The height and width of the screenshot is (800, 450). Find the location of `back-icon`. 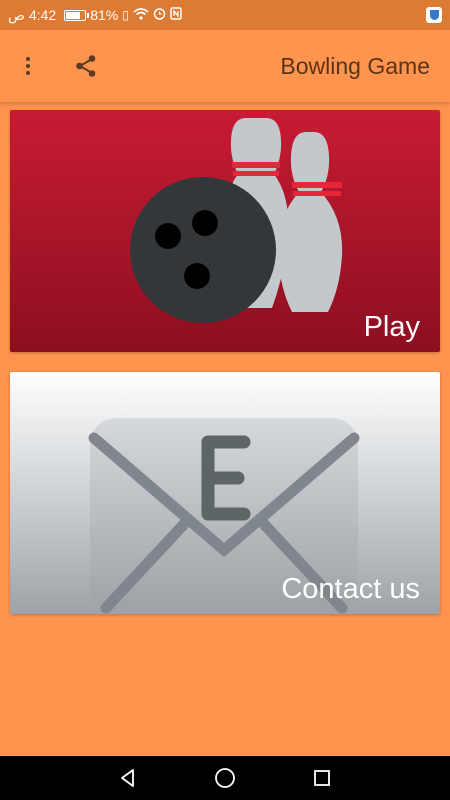

back-icon is located at coordinates (128, 778).